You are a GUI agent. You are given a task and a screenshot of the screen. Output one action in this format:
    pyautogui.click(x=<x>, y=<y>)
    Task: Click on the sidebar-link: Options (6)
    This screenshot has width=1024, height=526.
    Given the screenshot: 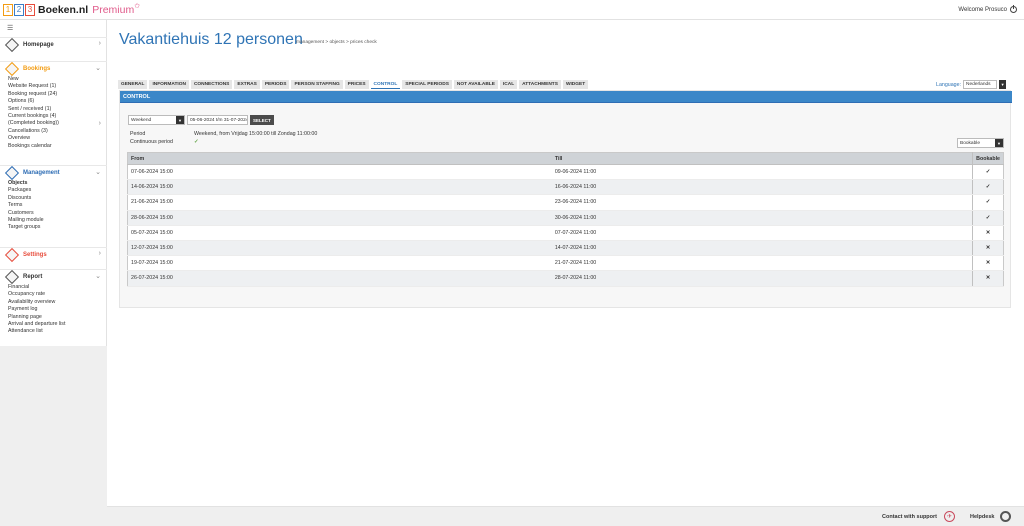 What is the action you would take?
    pyautogui.click(x=57, y=101)
    